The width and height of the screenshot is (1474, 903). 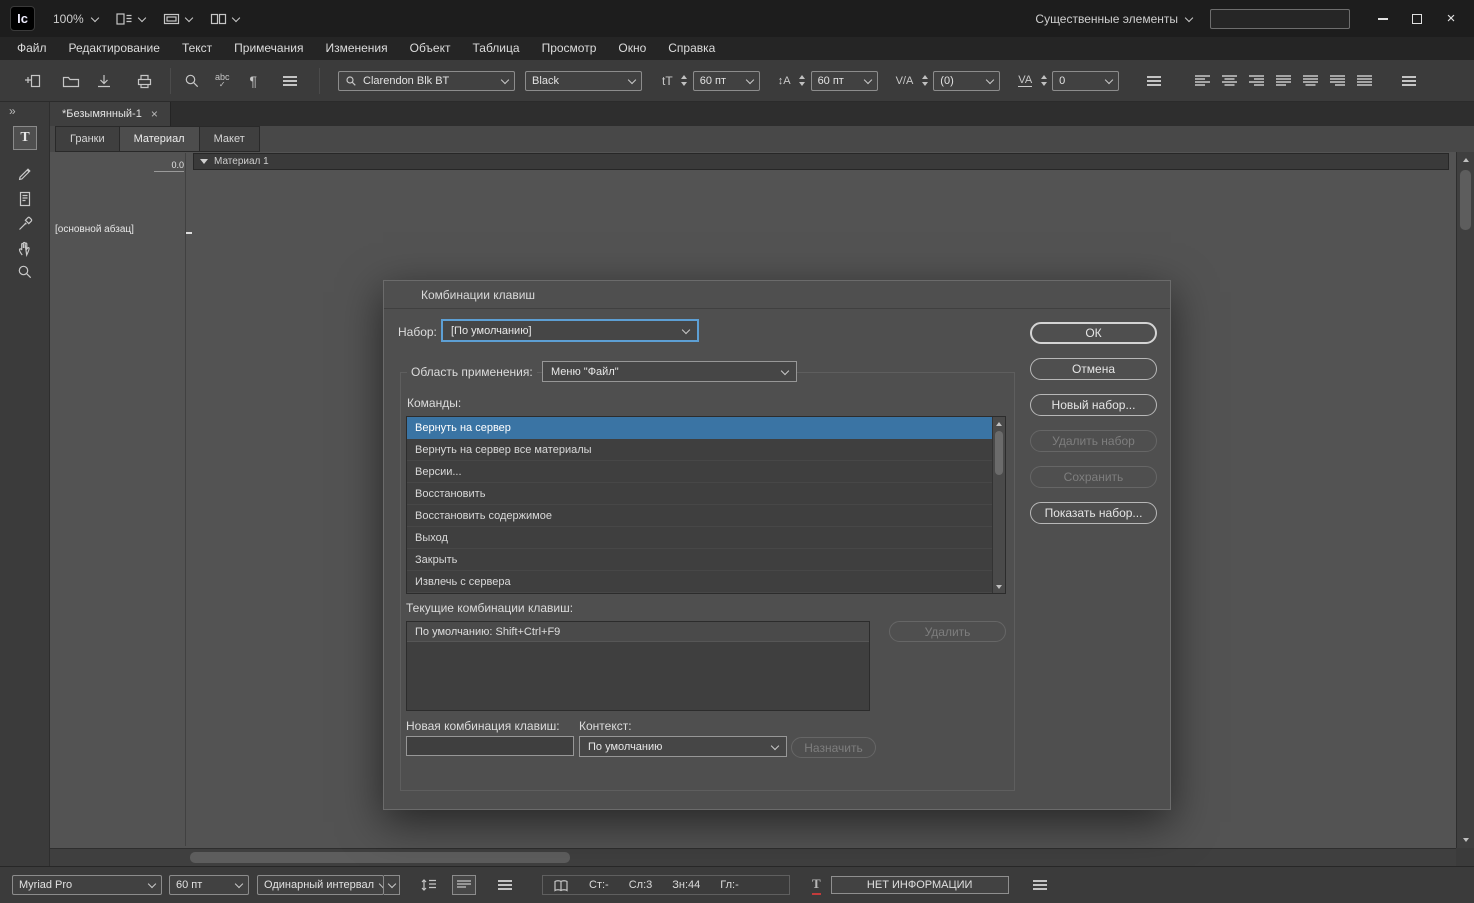 I want to click on collapse-panel-icon: », so click(x=12, y=111).